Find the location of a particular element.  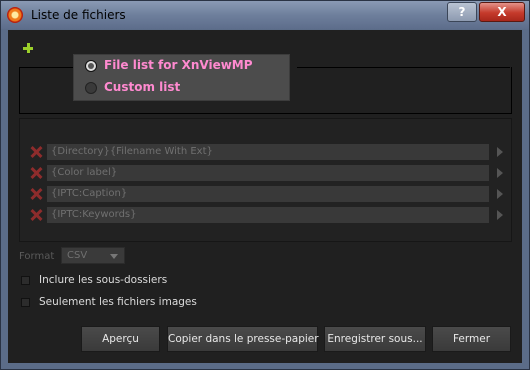

include-subfolders-checkbox is located at coordinates (25, 280).